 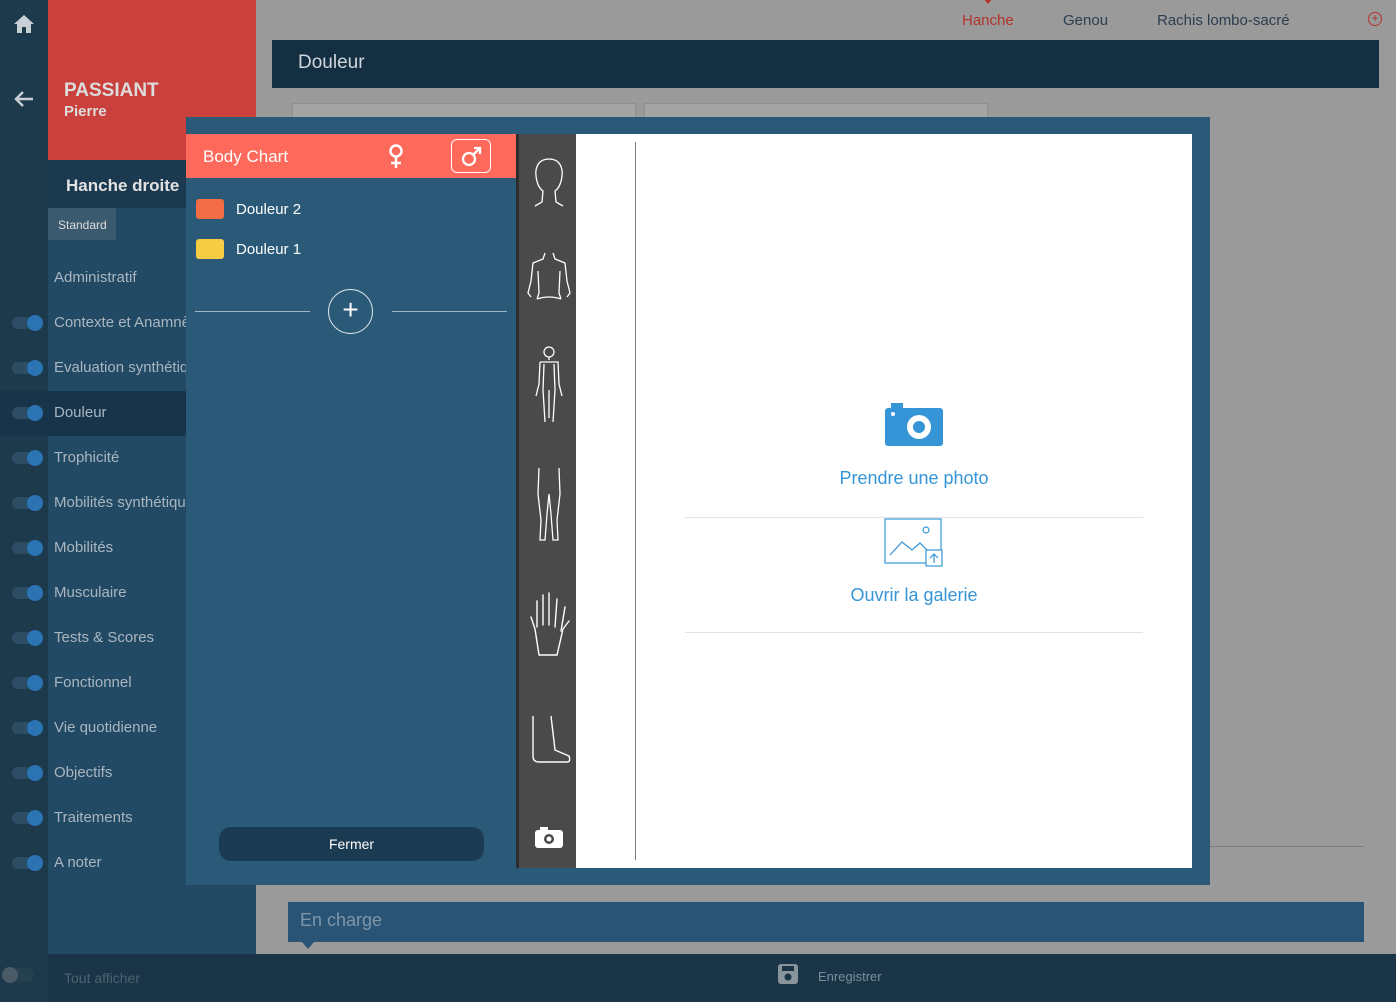 What do you see at coordinates (914, 460) in the screenshot?
I see `take-photo-button: Prendre une photo` at bounding box center [914, 460].